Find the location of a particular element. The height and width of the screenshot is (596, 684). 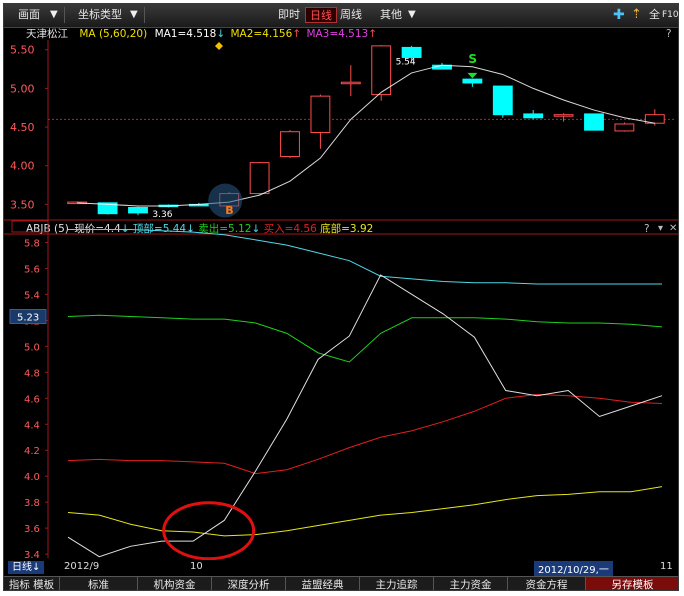

price-axis-tick: 5.50 is located at coordinates (22, 50).